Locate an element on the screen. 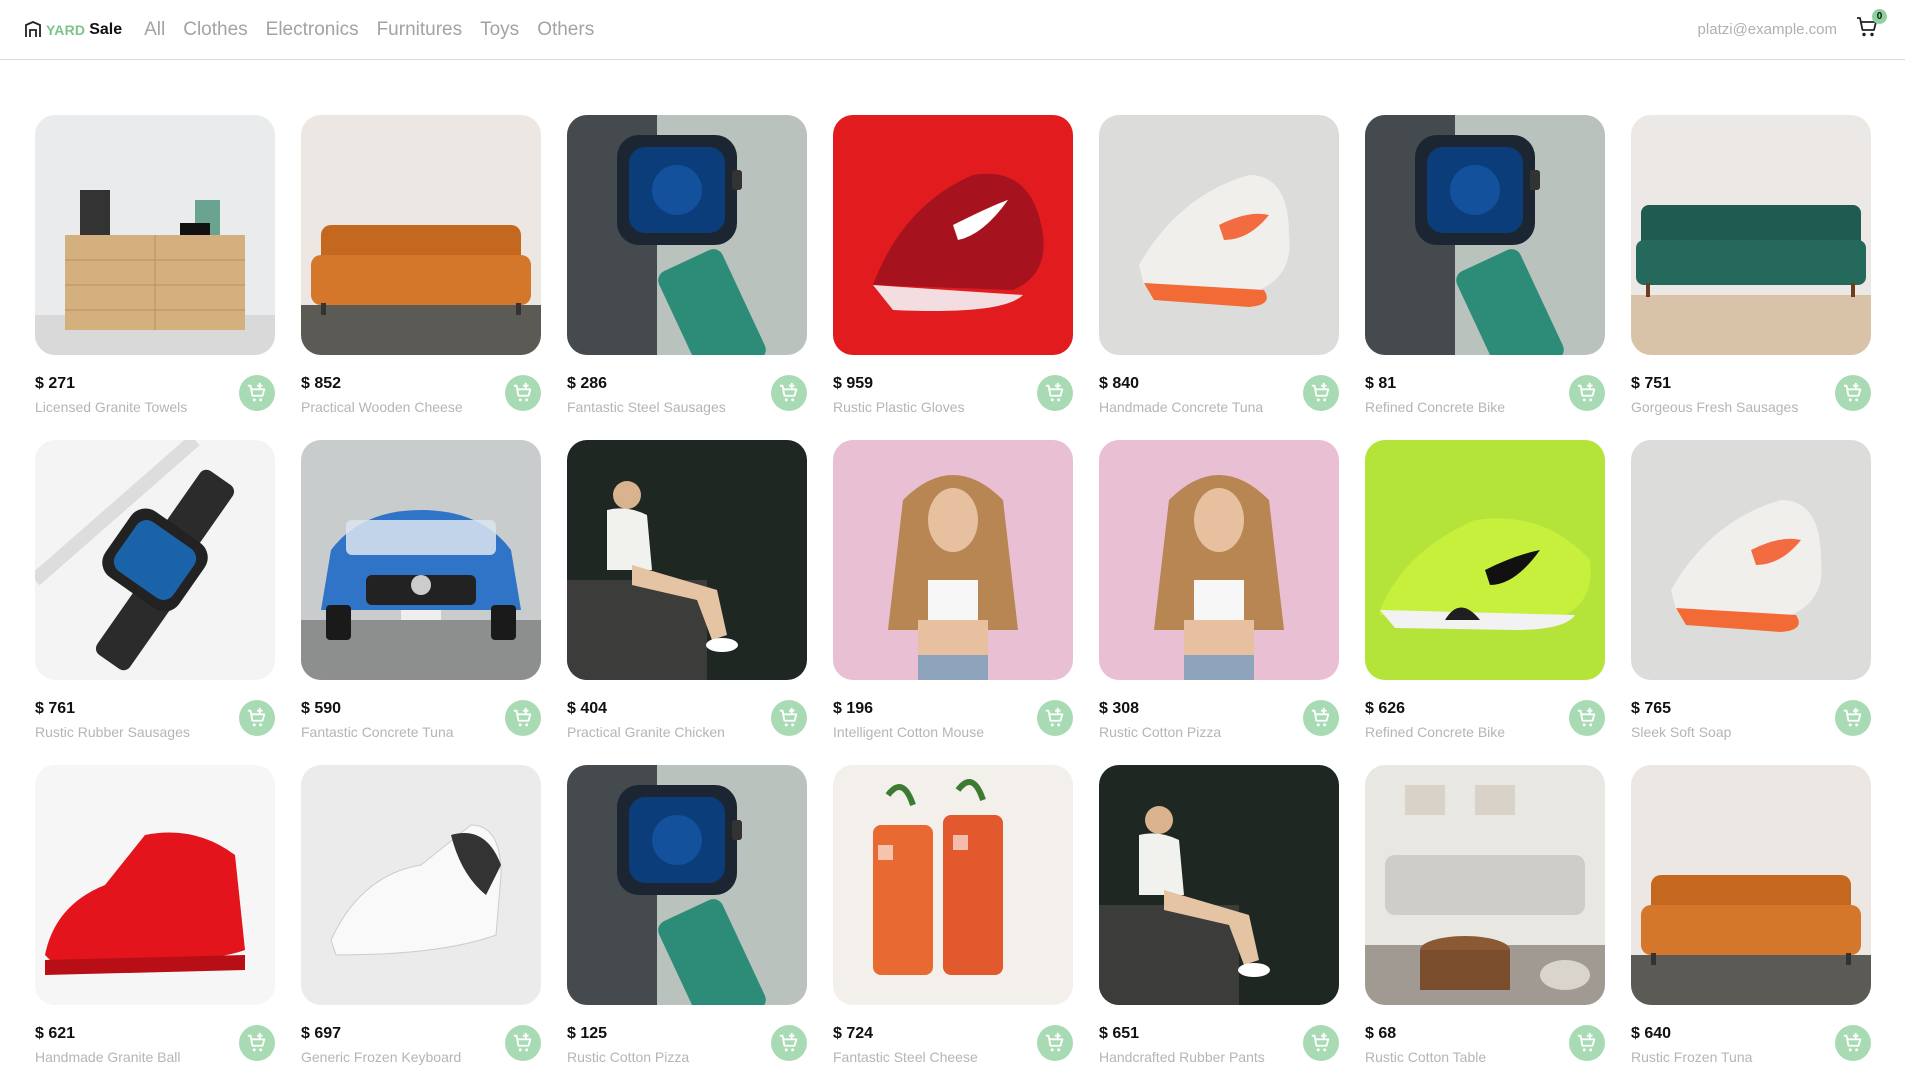  nav-furnitures: Furnitures is located at coordinates (420, 30).